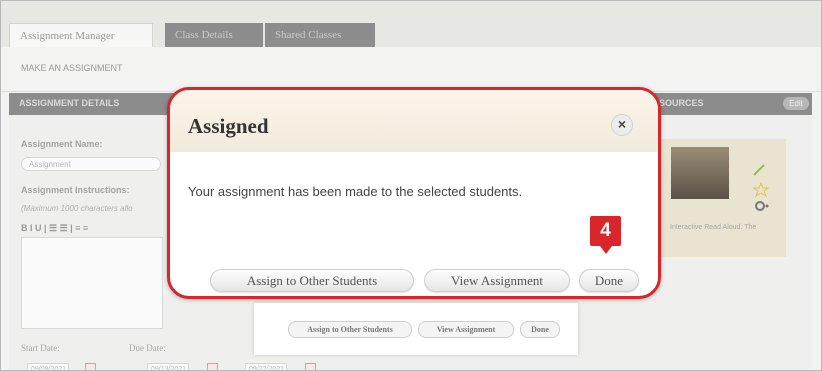 The width and height of the screenshot is (822, 371). What do you see at coordinates (540, 329) in the screenshot?
I see `bg-done-button: Done` at bounding box center [540, 329].